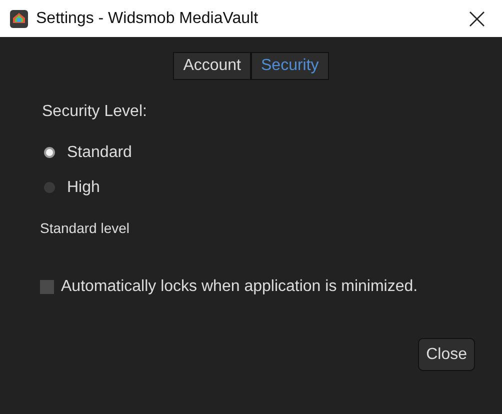 The image size is (502, 414). Describe the element at coordinates (83, 187) in the screenshot. I see `radio-label: High` at that location.